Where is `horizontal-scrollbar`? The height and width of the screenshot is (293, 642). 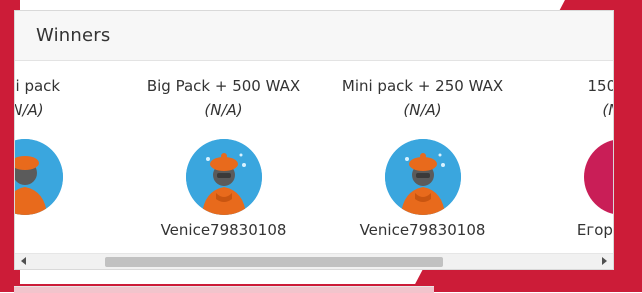 horizontal-scrollbar is located at coordinates (314, 261).